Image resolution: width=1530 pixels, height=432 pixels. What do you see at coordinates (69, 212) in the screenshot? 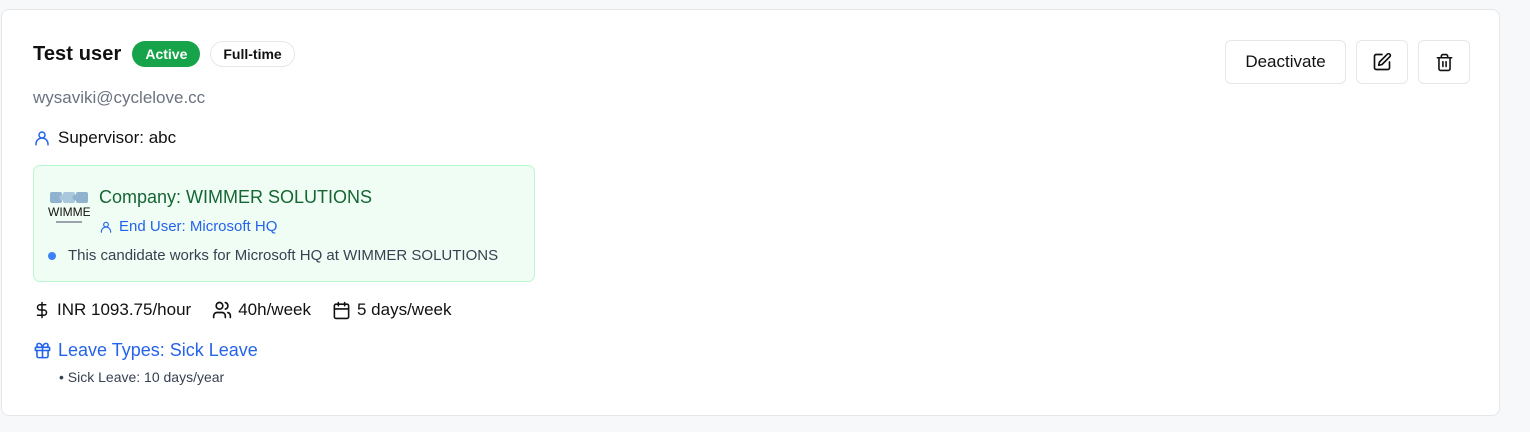
I see `logo-text: WIMMER` at bounding box center [69, 212].